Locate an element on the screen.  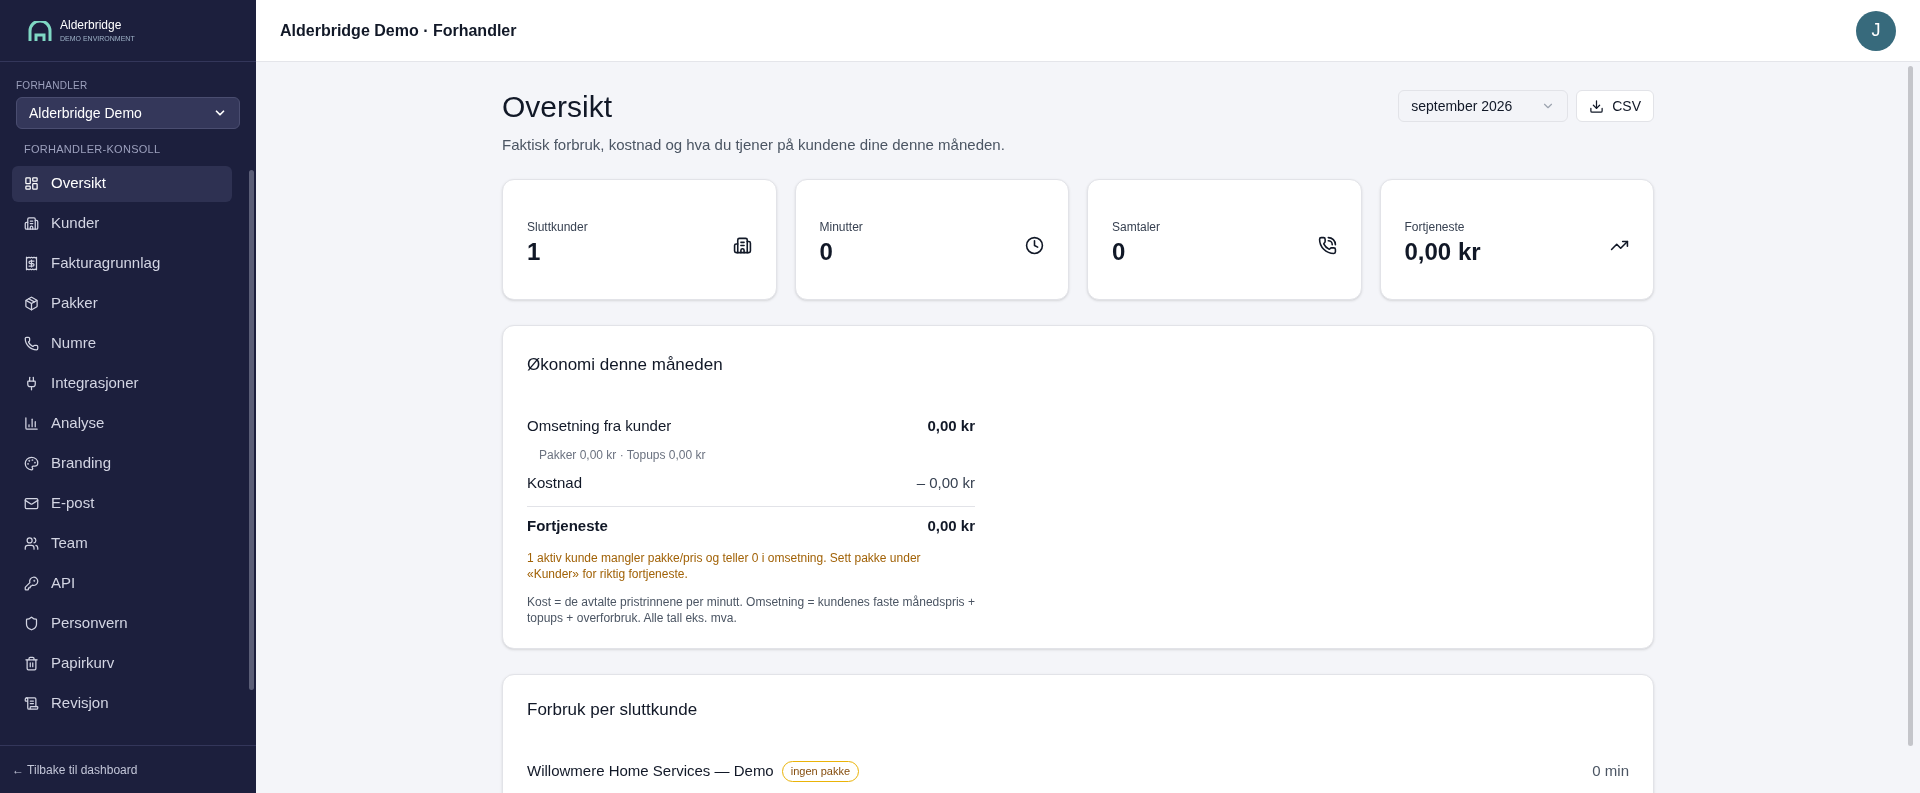
card-title: Forbruk per sluttkunde is located at coordinates (613, 709).